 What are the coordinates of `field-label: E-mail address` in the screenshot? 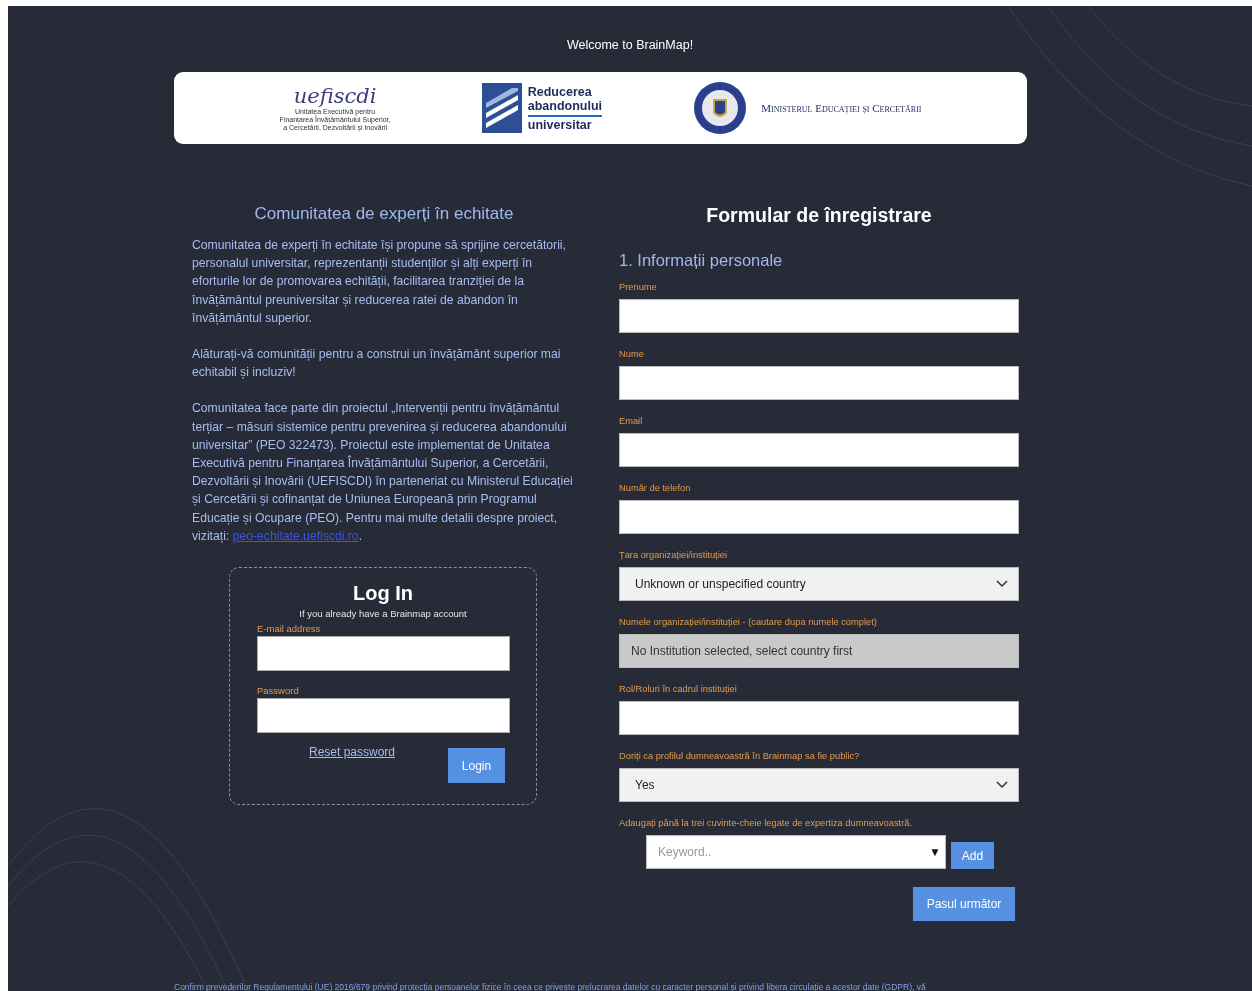 It's located at (289, 629).